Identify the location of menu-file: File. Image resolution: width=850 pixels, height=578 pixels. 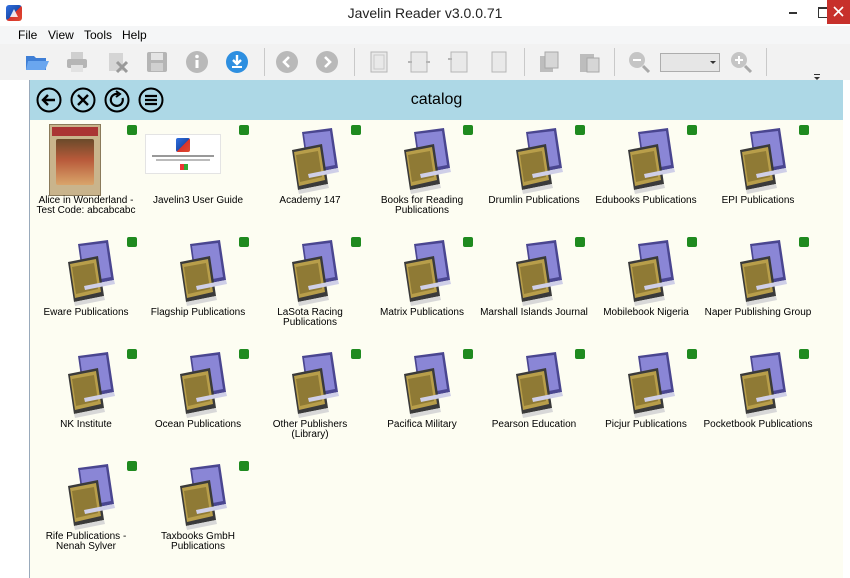
(27, 35).